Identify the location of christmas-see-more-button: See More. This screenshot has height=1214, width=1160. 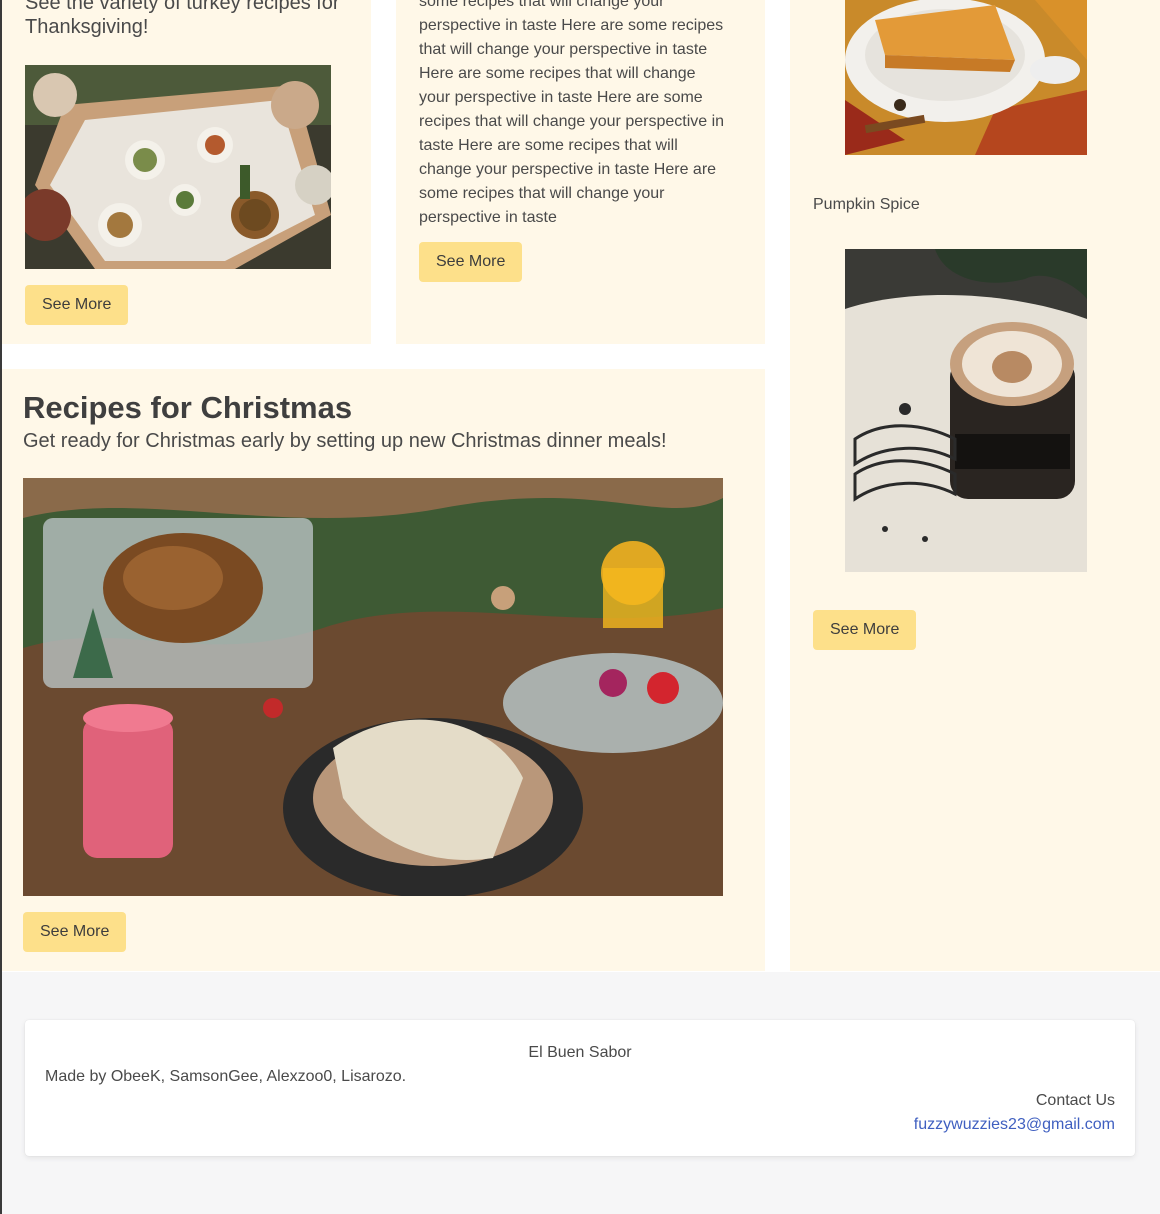
(75, 932).